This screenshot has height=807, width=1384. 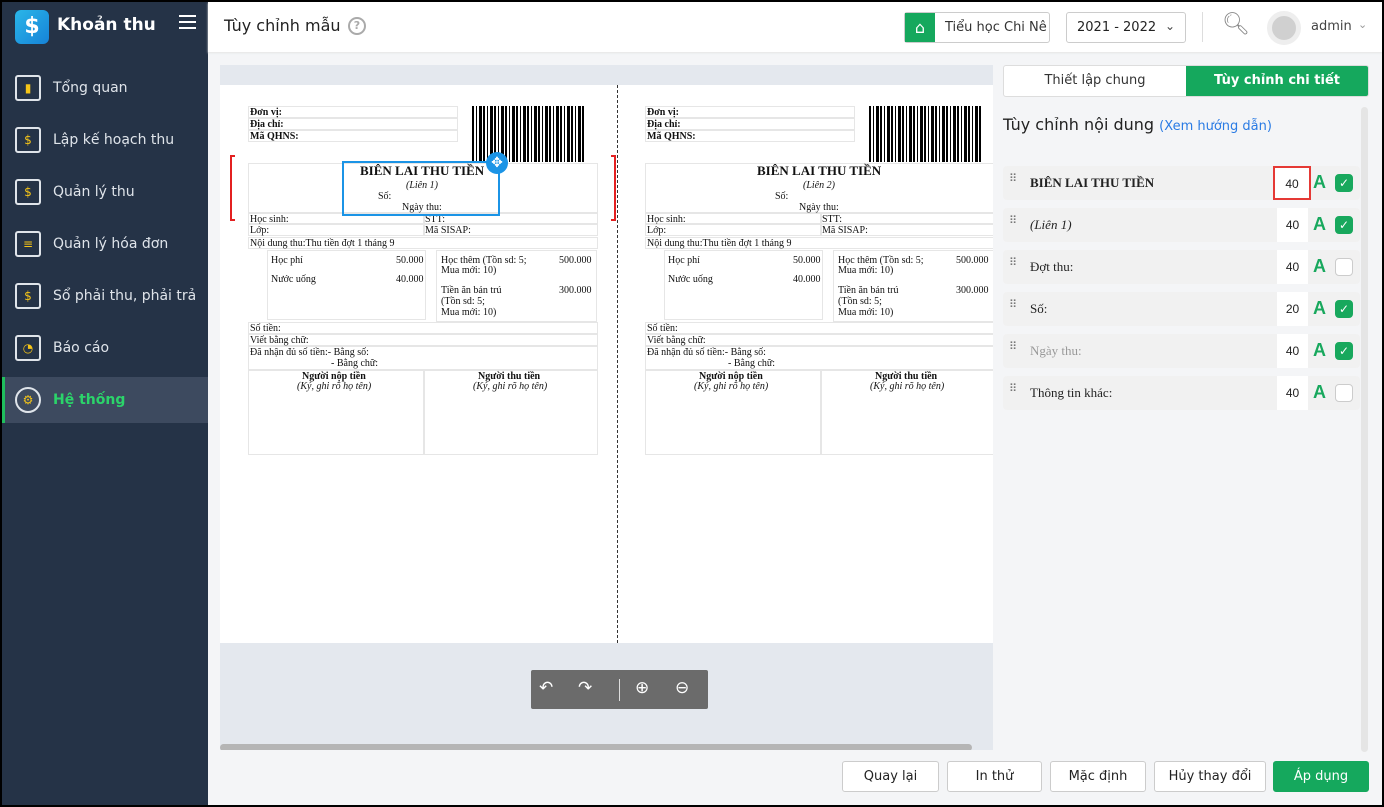 What do you see at coordinates (105, 140) in the screenshot?
I see `sidebar-item: $ Lập kế hoạch thu` at bounding box center [105, 140].